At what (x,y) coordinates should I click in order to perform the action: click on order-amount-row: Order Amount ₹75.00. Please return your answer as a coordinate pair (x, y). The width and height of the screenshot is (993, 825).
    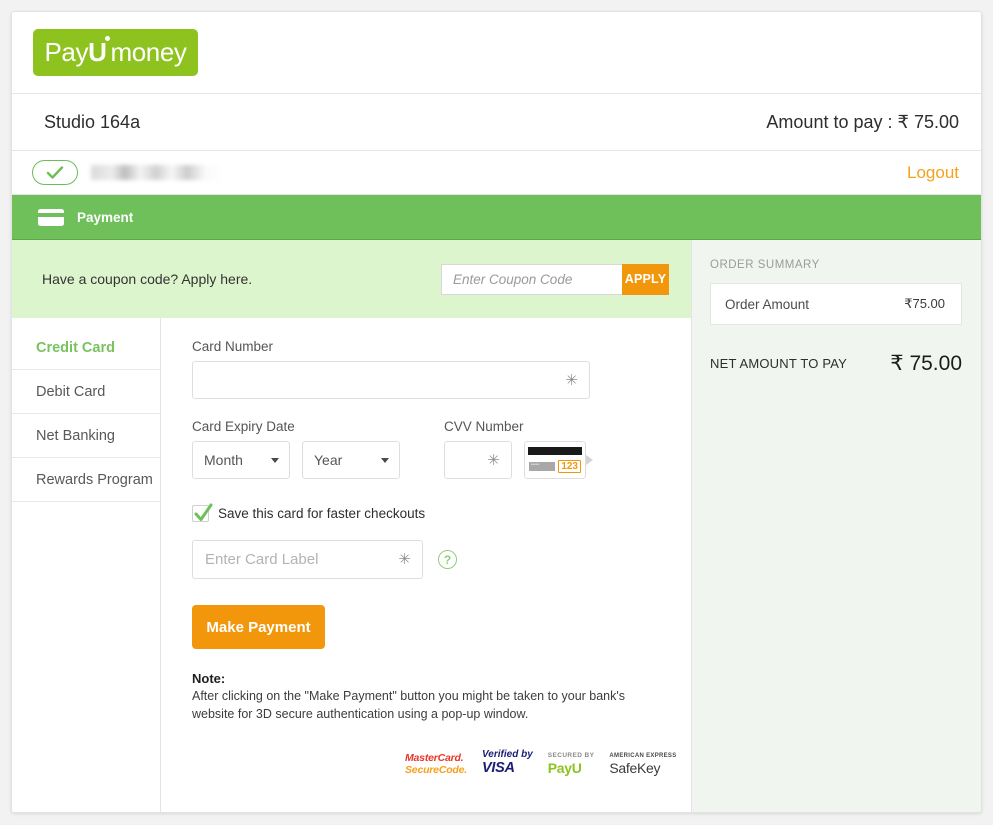
    Looking at the image, I should click on (836, 304).